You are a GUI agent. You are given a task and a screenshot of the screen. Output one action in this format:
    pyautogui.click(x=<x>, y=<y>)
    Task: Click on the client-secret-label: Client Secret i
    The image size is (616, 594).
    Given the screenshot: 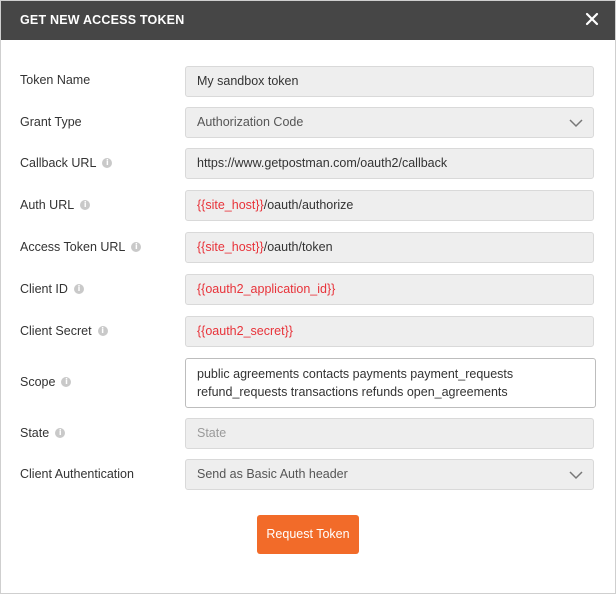 What is the action you would take?
    pyautogui.click(x=64, y=331)
    